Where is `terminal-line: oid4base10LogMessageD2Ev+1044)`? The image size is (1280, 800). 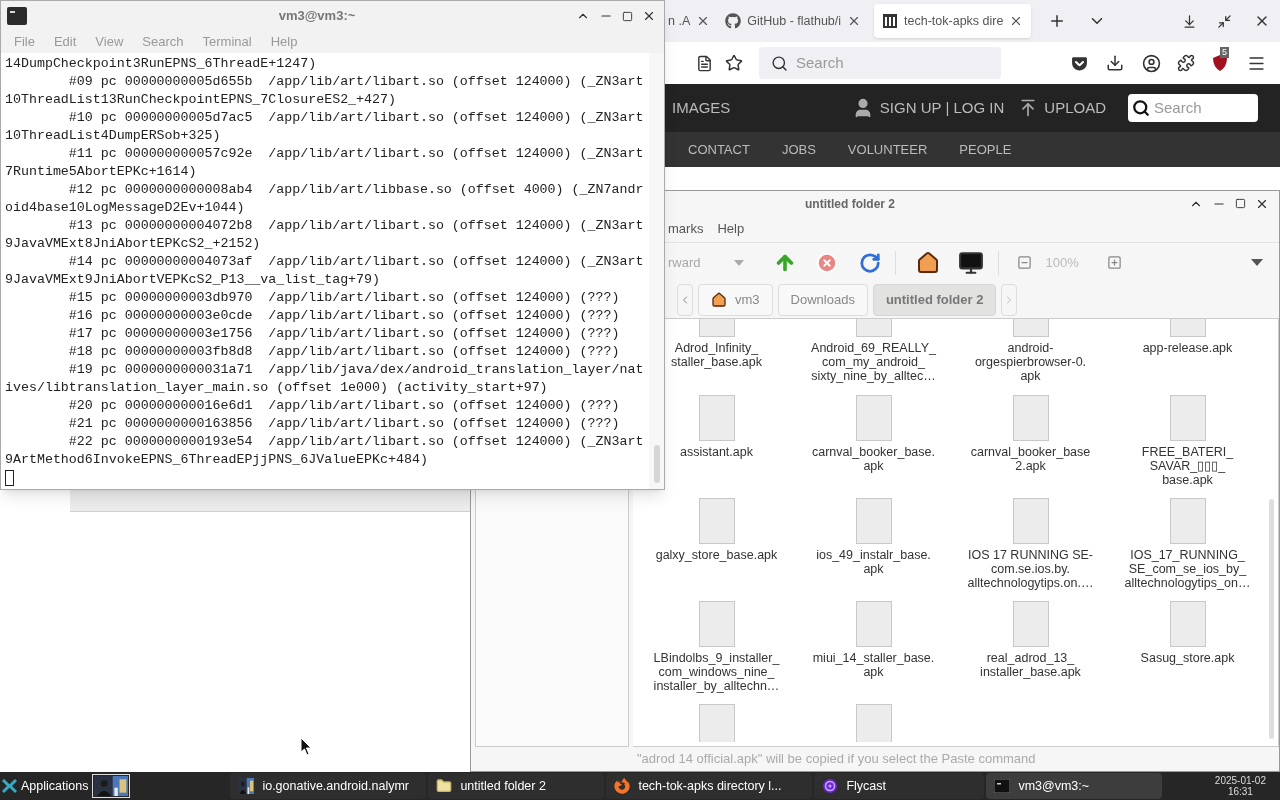 terminal-line: oid4base10LogMessageD2Ev+1044) is located at coordinates (125, 208).